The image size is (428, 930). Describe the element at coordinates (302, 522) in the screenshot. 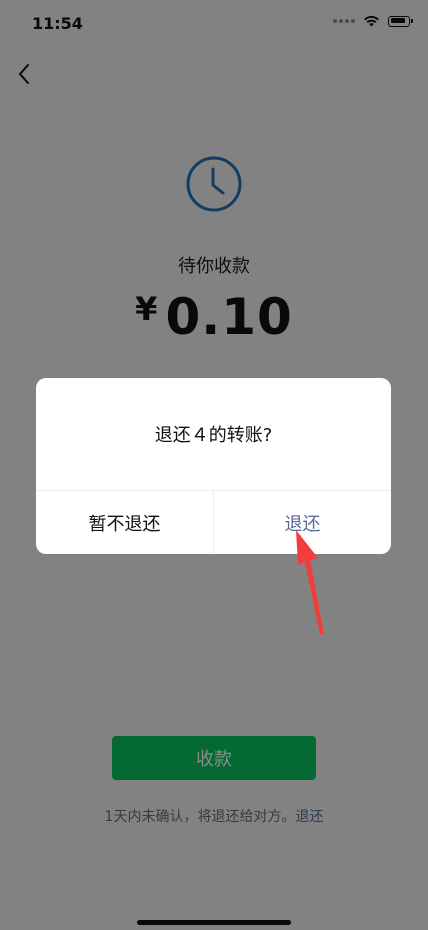

I see `confirm-return-button: 退还` at that location.